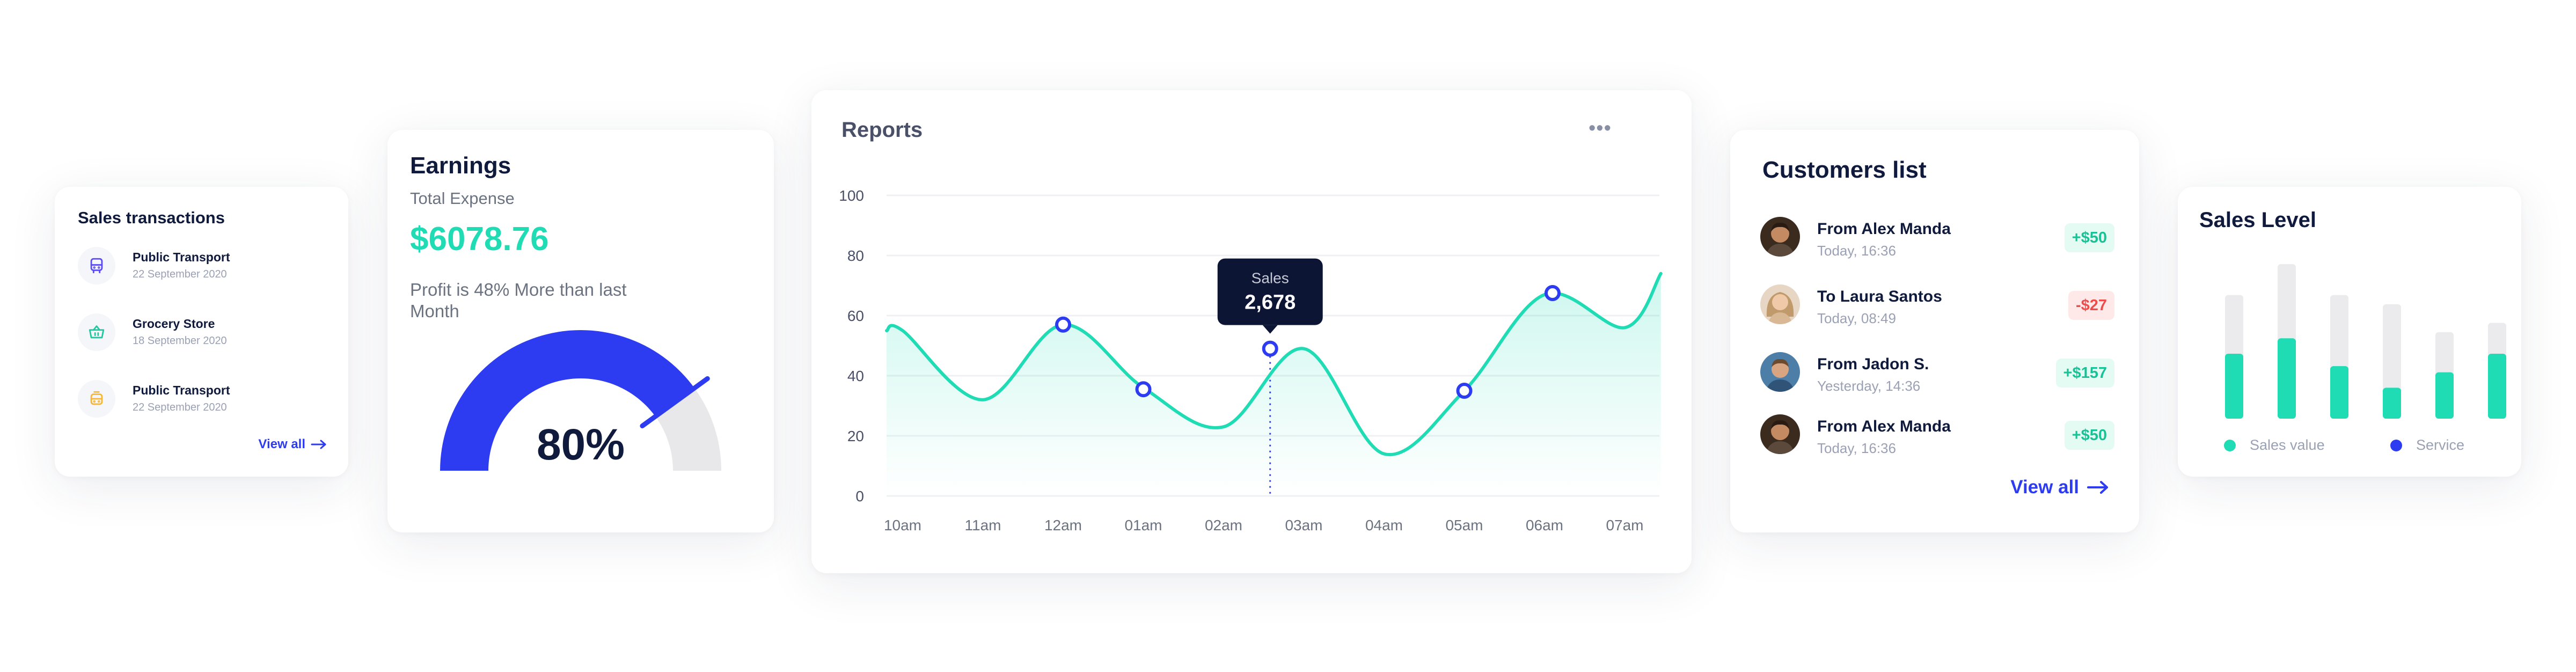 This screenshot has width=2576, height=672. Describe the element at coordinates (983, 525) in the screenshot. I see `x-tick-label: 11am` at that location.